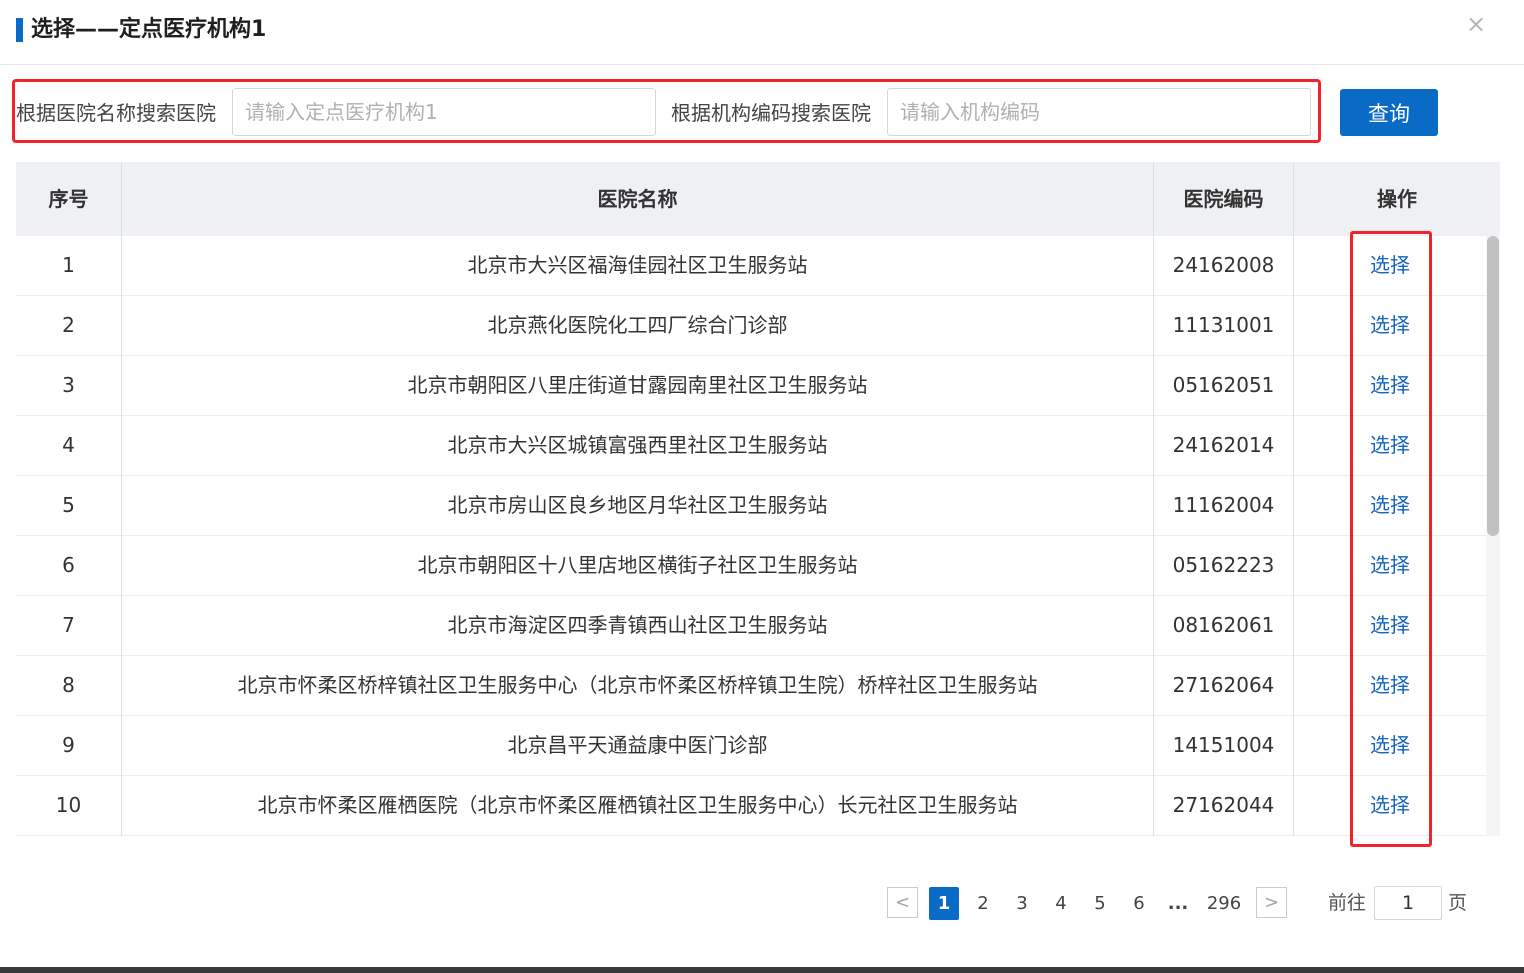 This screenshot has height=973, width=1524. I want to click on row-hospital-name: 北京市朝阳区八里庄街道甘露园南里社区卫生服务站, so click(637, 385).